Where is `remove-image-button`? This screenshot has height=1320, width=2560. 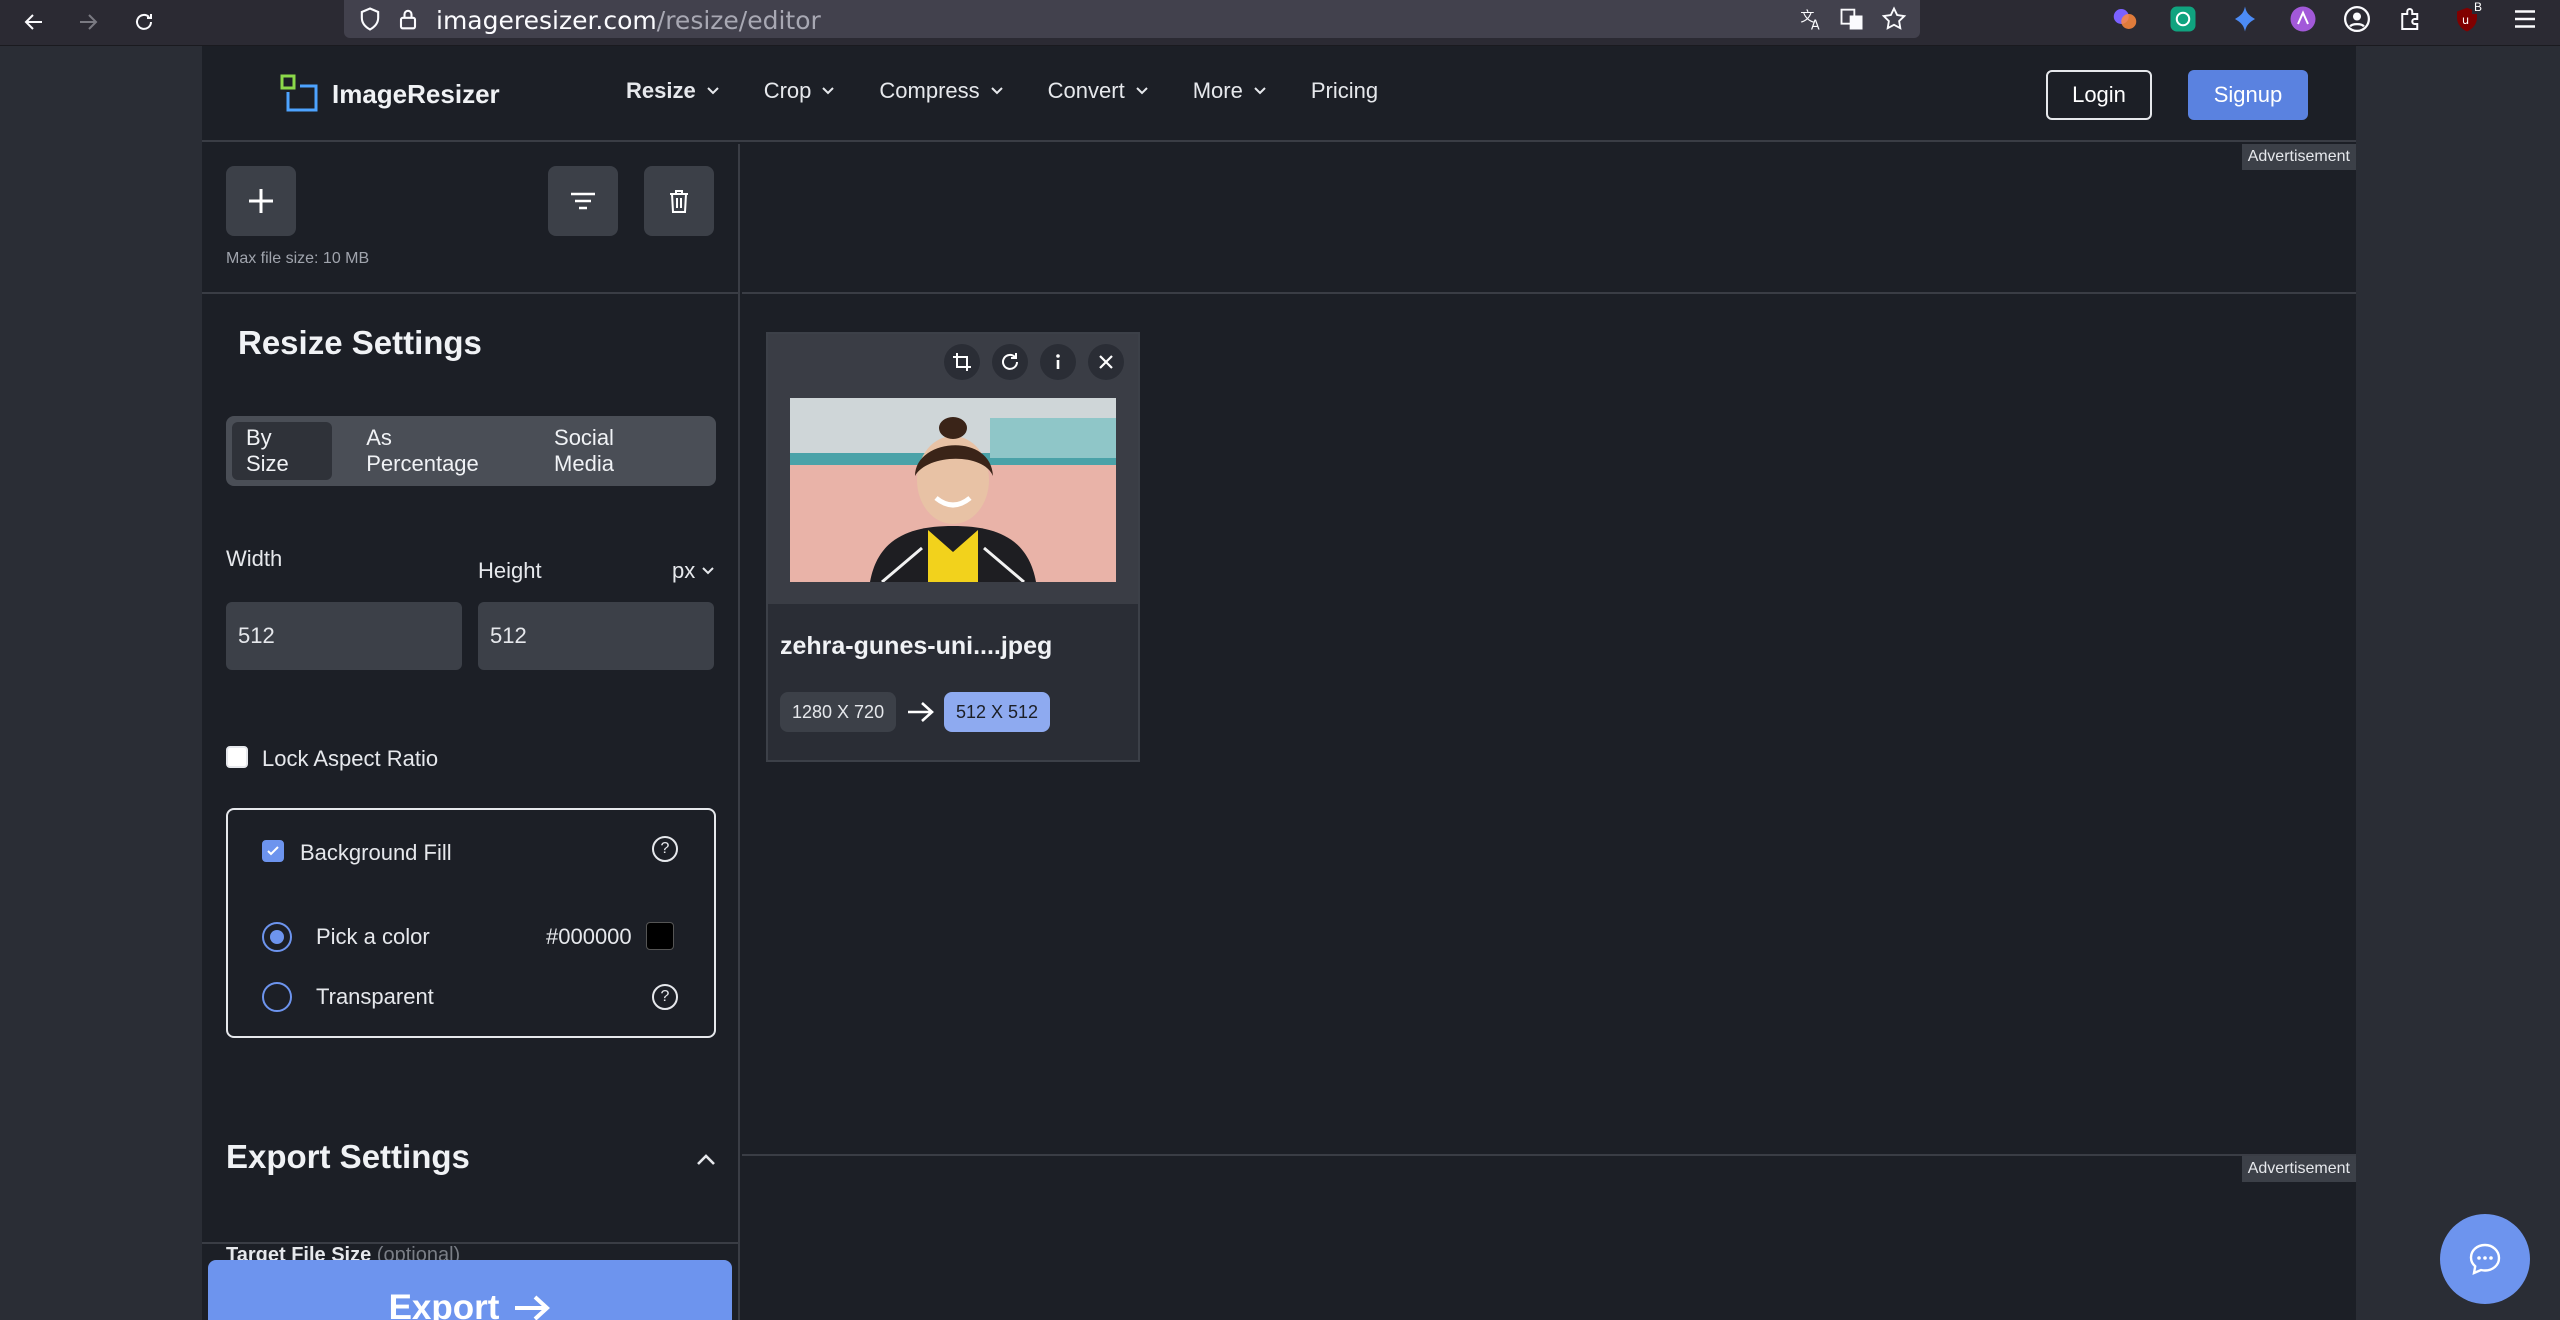 remove-image-button is located at coordinates (1106, 362).